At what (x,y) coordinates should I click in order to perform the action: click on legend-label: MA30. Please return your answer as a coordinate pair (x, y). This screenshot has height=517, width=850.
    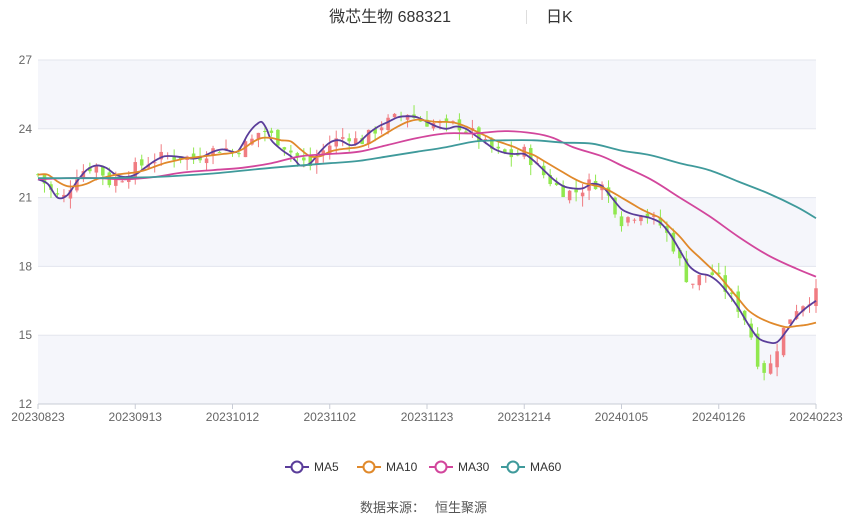
    Looking at the image, I should click on (474, 467).